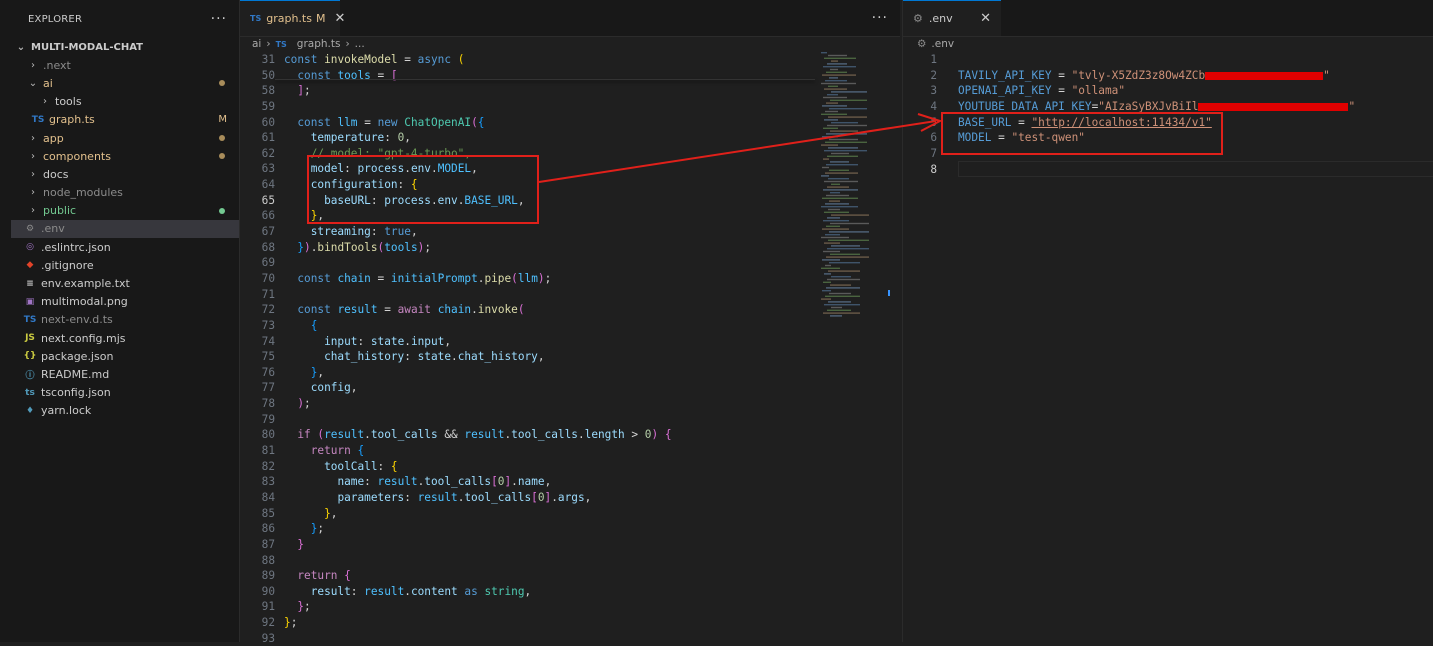 This screenshot has height=646, width=1433. What do you see at coordinates (83, 338) in the screenshot?
I see `file-tree-label: next.config.mjs` at bounding box center [83, 338].